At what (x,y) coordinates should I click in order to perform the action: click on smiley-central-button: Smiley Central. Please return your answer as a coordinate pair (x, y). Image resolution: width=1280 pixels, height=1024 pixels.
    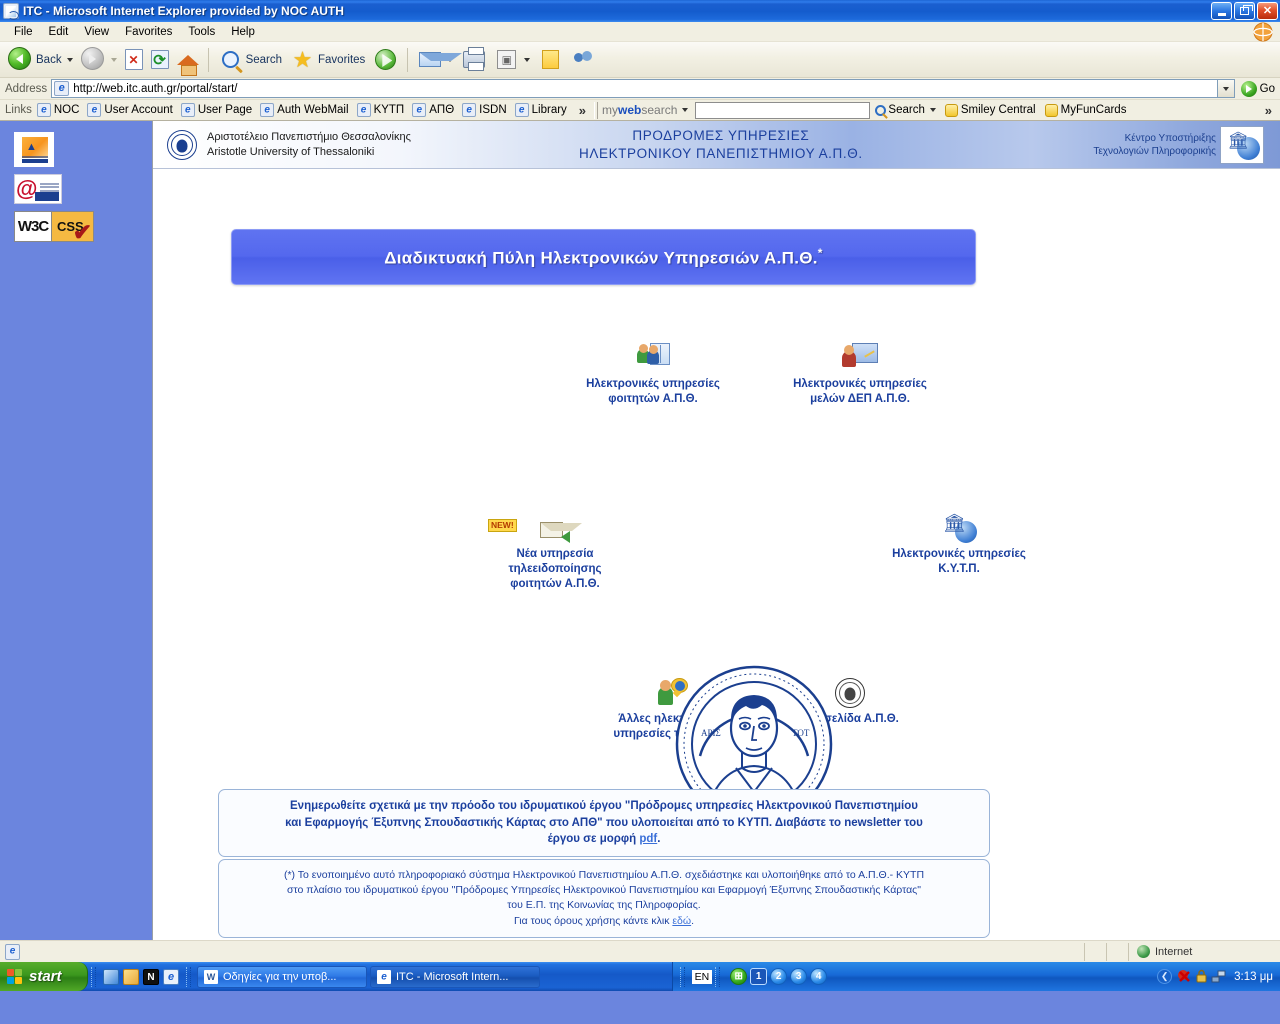
    Looking at the image, I should click on (990, 110).